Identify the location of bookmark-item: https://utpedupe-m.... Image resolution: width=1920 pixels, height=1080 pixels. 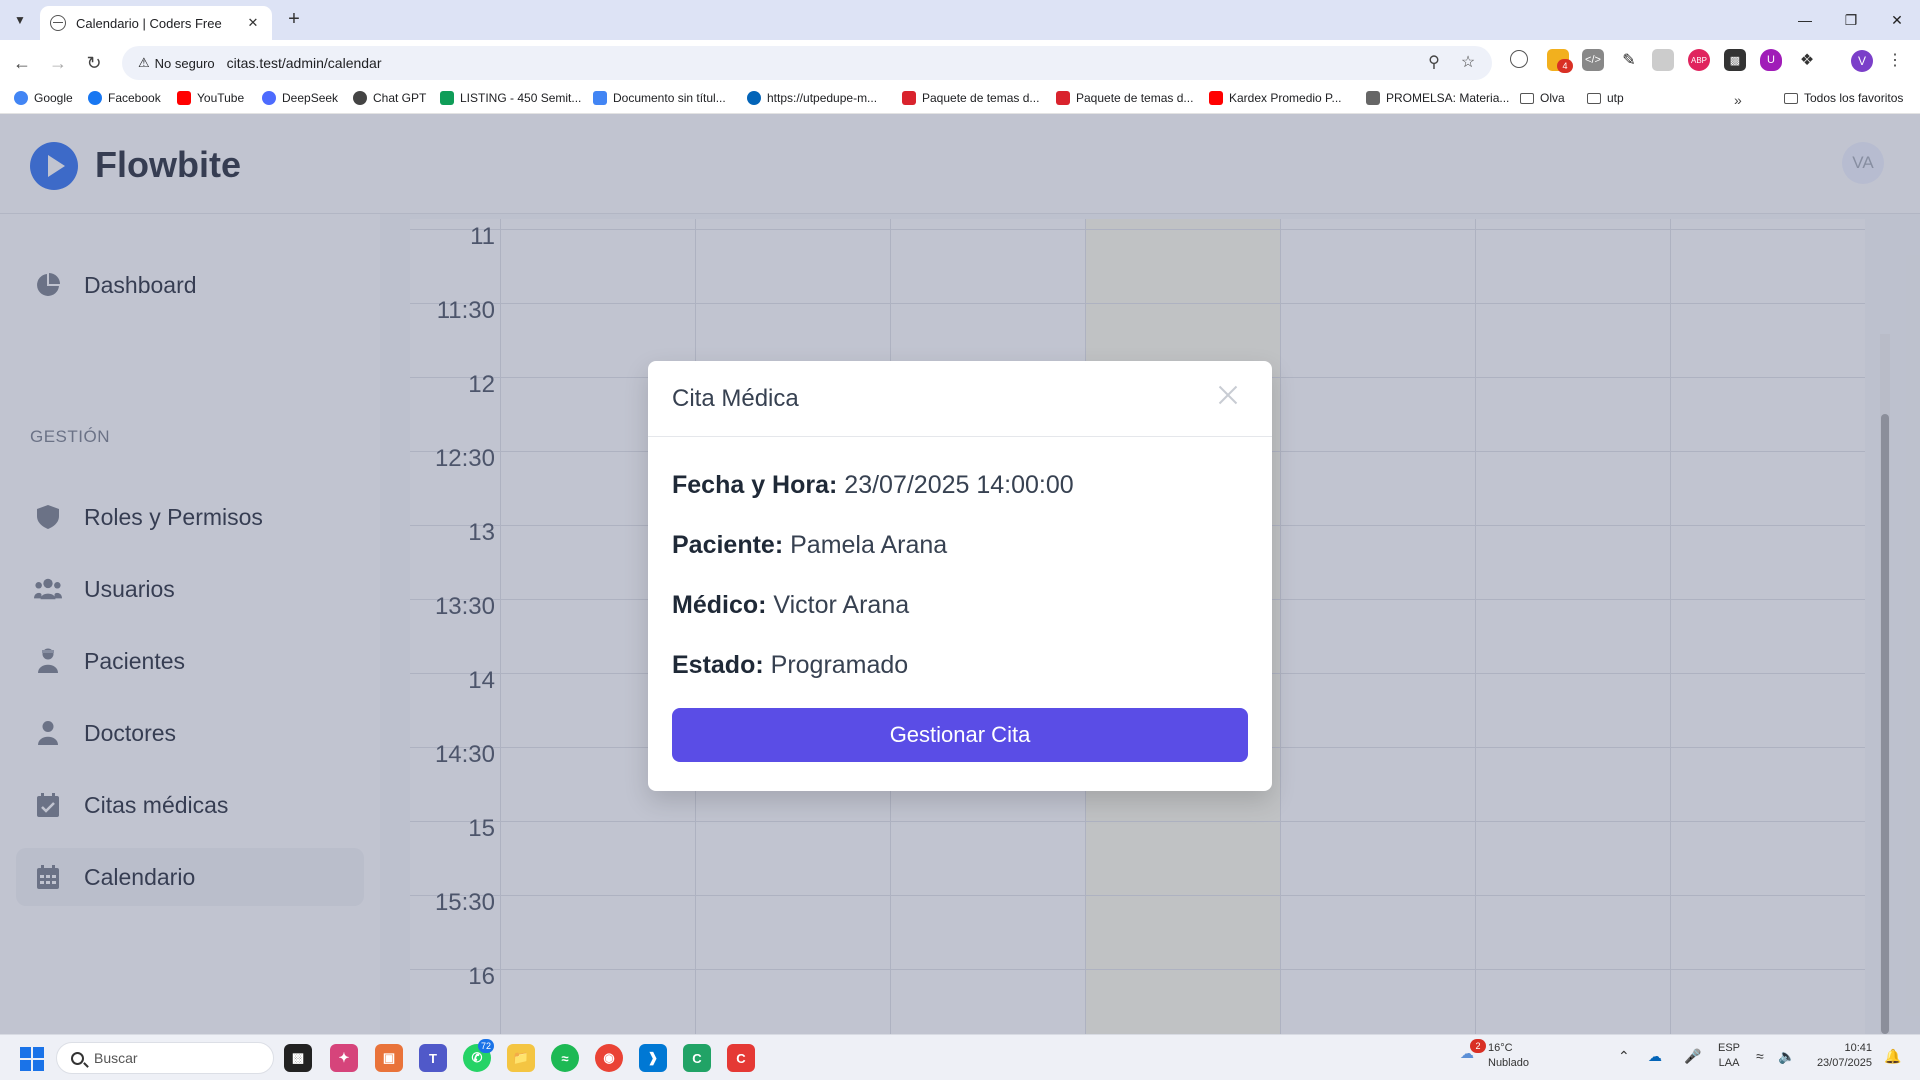
(812, 98).